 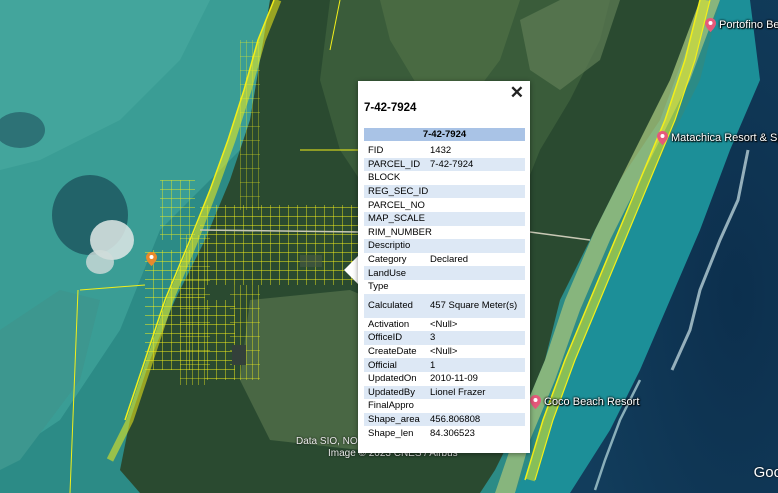 I want to click on map-attribution-data: Data SIO, NO, so click(x=327, y=441).